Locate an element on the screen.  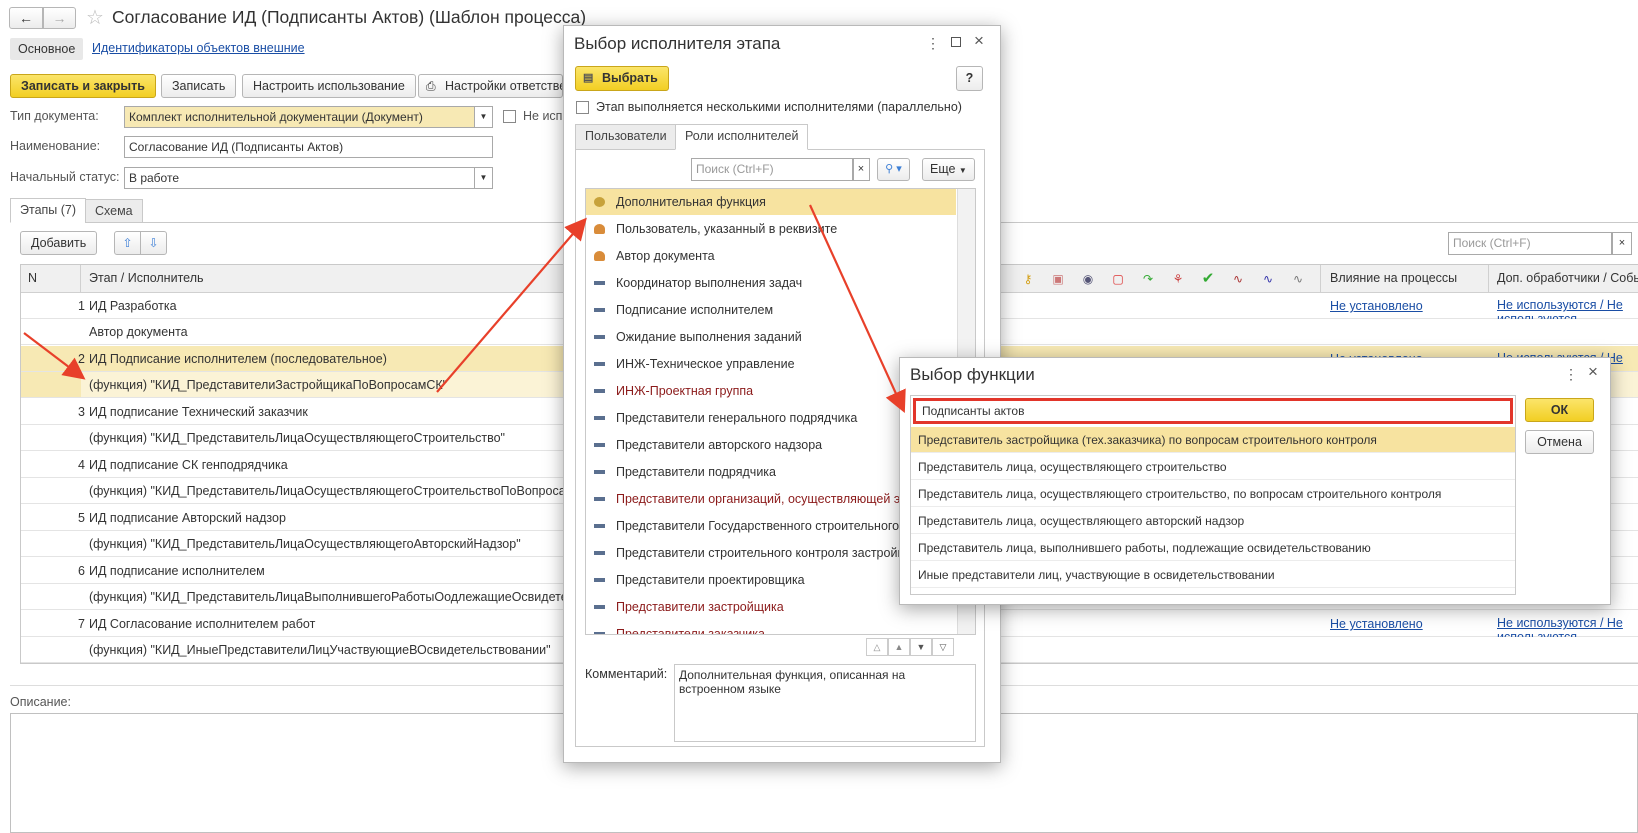
annotation-arrows is located at coordinates (464, 309).